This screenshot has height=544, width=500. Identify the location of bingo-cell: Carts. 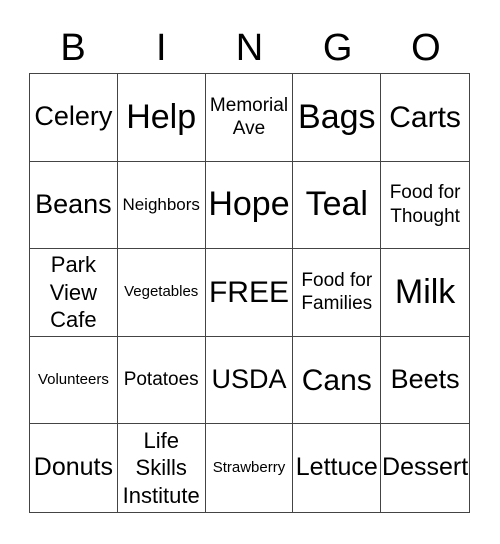
(425, 118).